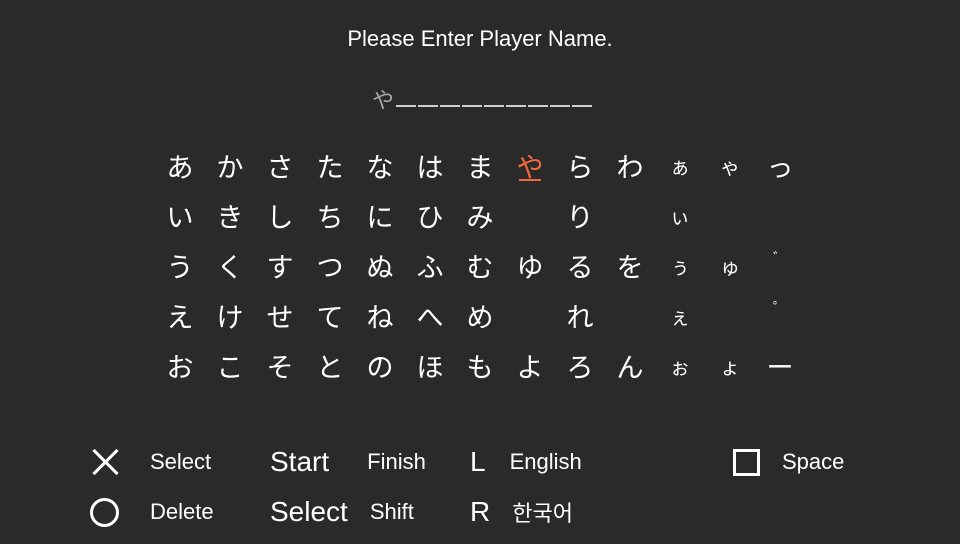 The image size is (960, 544). Describe the element at coordinates (480, 38) in the screenshot. I see `page-title: Please Enter Player Name.` at that location.